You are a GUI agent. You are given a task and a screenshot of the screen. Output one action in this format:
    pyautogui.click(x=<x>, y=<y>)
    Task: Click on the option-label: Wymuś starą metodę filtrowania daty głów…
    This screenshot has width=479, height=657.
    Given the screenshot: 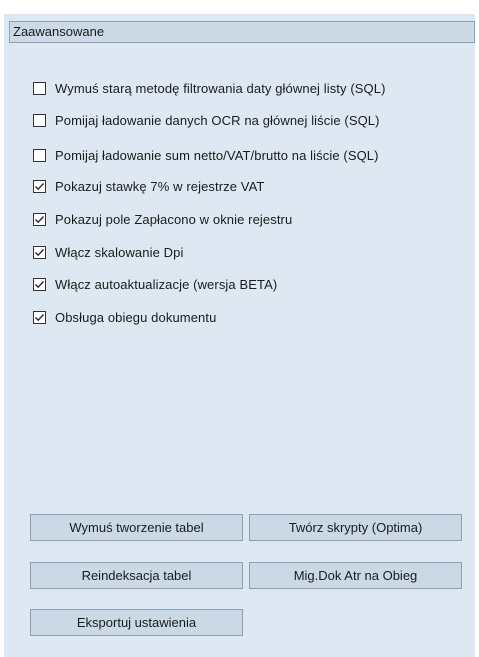 What is the action you would take?
    pyautogui.click(x=220, y=88)
    